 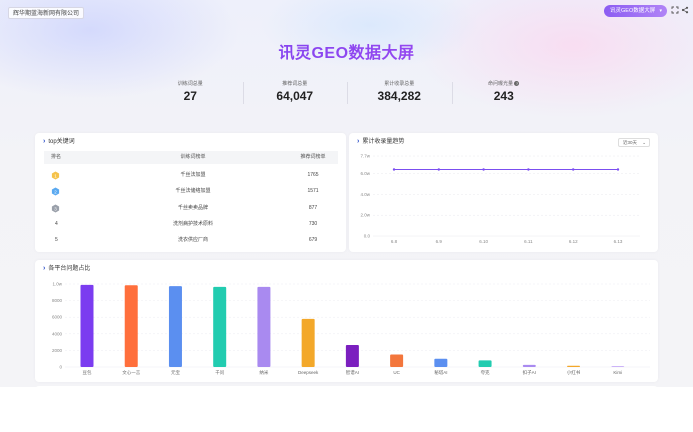 I want to click on y-tick-label: 4000, so click(x=57, y=333).